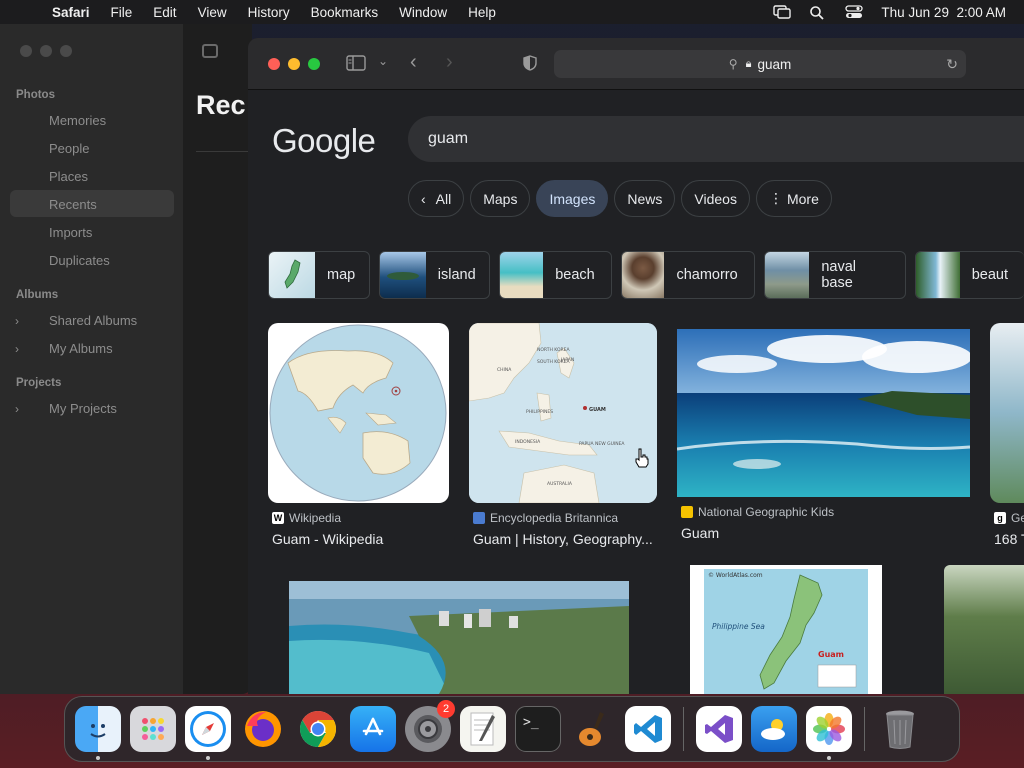 The image size is (1024, 768). I want to click on menu-app-safari: Safari, so click(71, 12).